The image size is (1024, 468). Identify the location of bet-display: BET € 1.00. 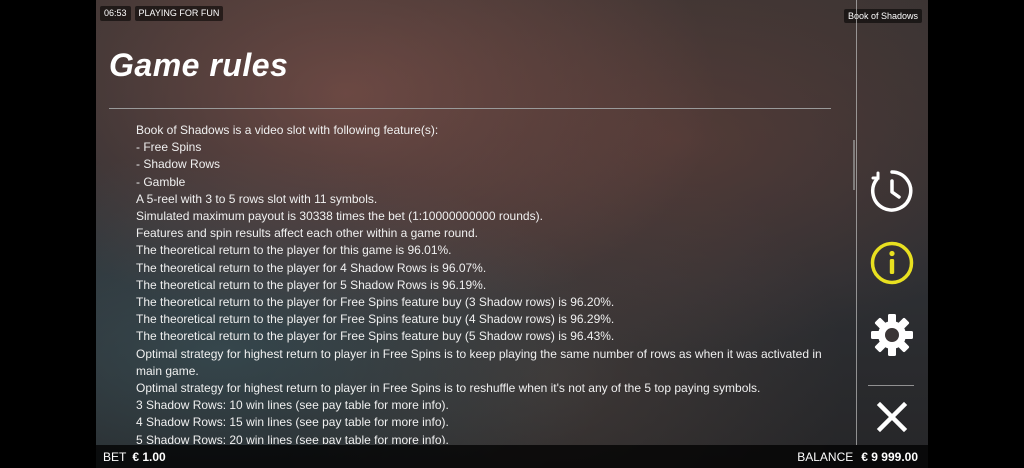
(134, 457).